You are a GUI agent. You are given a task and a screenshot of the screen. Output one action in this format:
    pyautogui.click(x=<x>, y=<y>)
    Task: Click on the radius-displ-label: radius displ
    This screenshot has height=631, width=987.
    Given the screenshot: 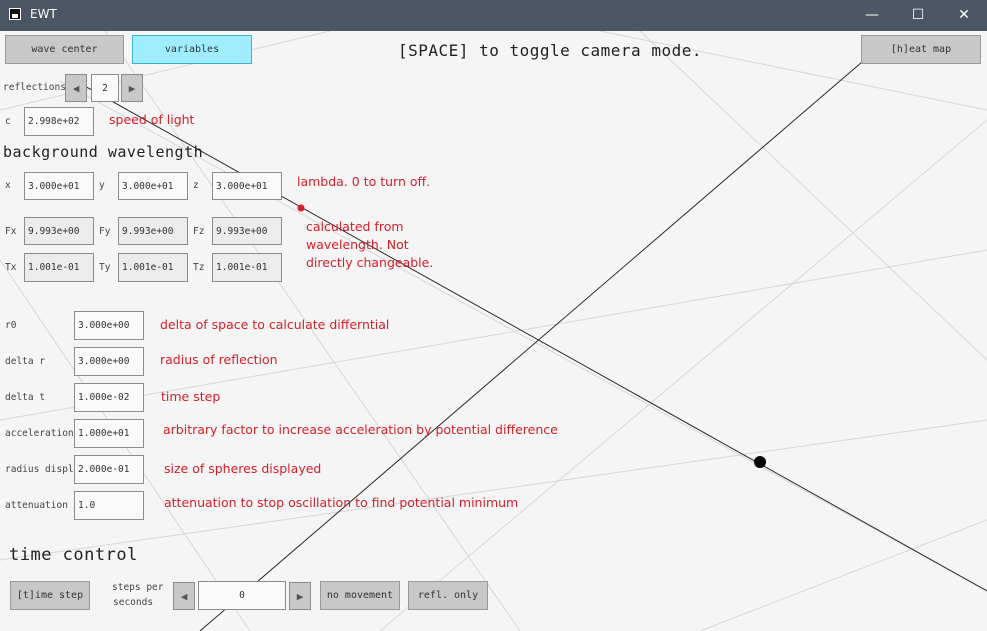 What is the action you would take?
    pyautogui.click(x=39, y=469)
    